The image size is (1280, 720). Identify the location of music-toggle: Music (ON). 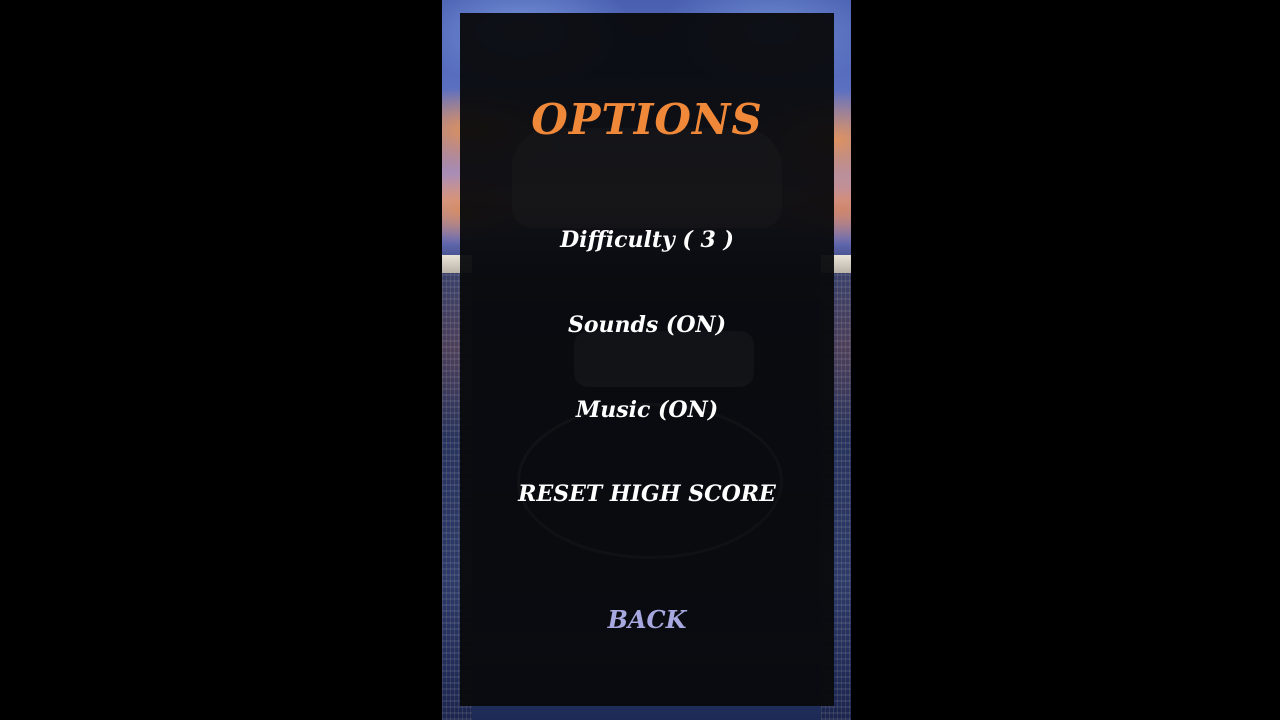
(647, 410).